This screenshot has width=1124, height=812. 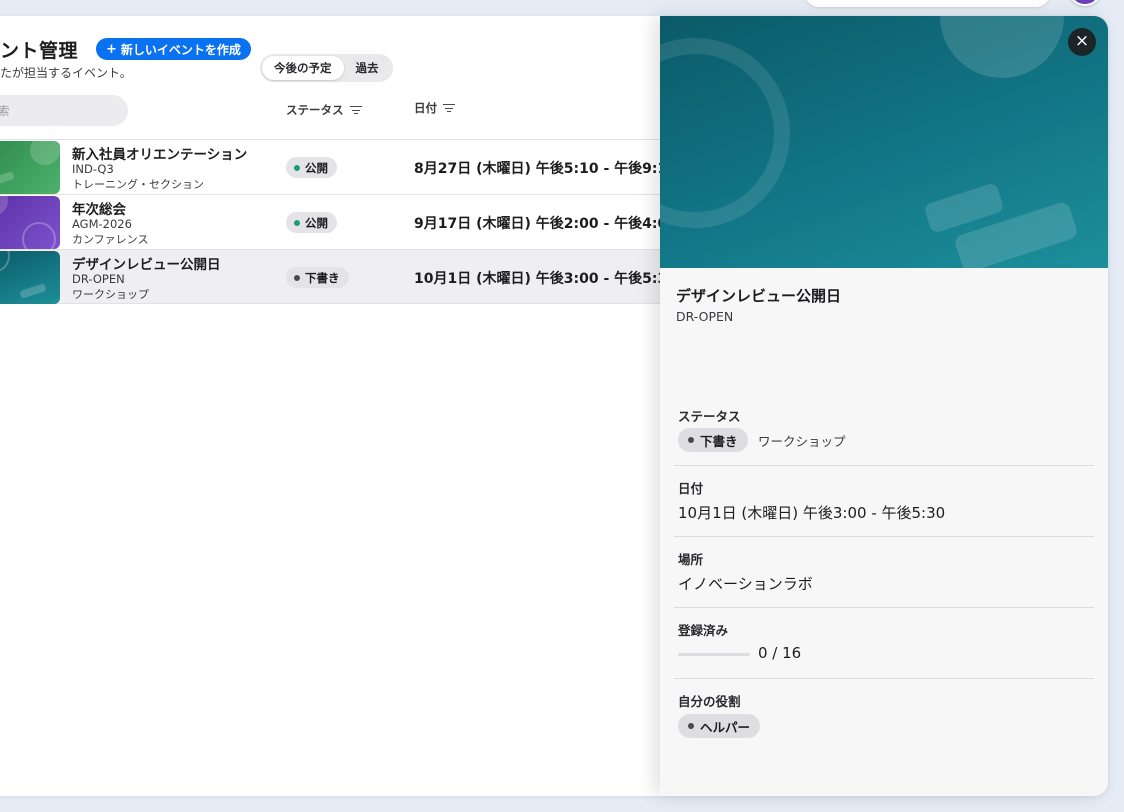 I want to click on detail-date-section: 日付 10月1日 (木曜日) 午後3:00 - 午後5:30, so click(x=884, y=501).